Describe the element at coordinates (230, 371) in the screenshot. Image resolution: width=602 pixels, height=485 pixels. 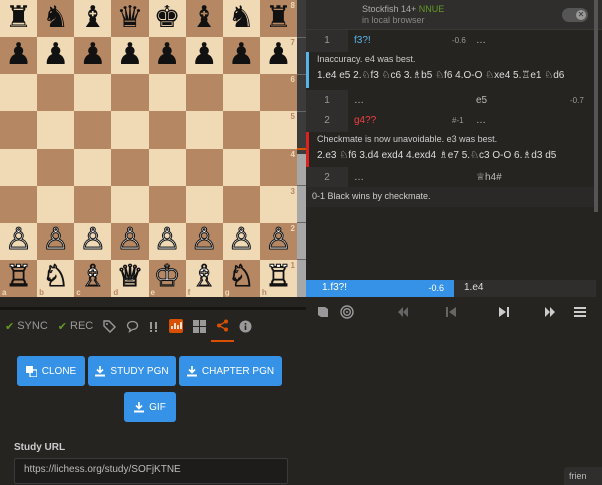
I see `chapter-pgn-button: CHAPTER PGN` at that location.